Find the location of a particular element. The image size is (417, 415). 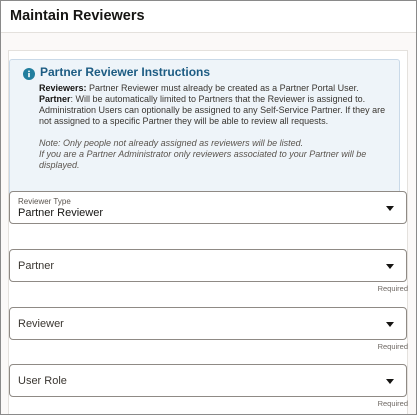

partner-required-text: Required is located at coordinates (392, 288).